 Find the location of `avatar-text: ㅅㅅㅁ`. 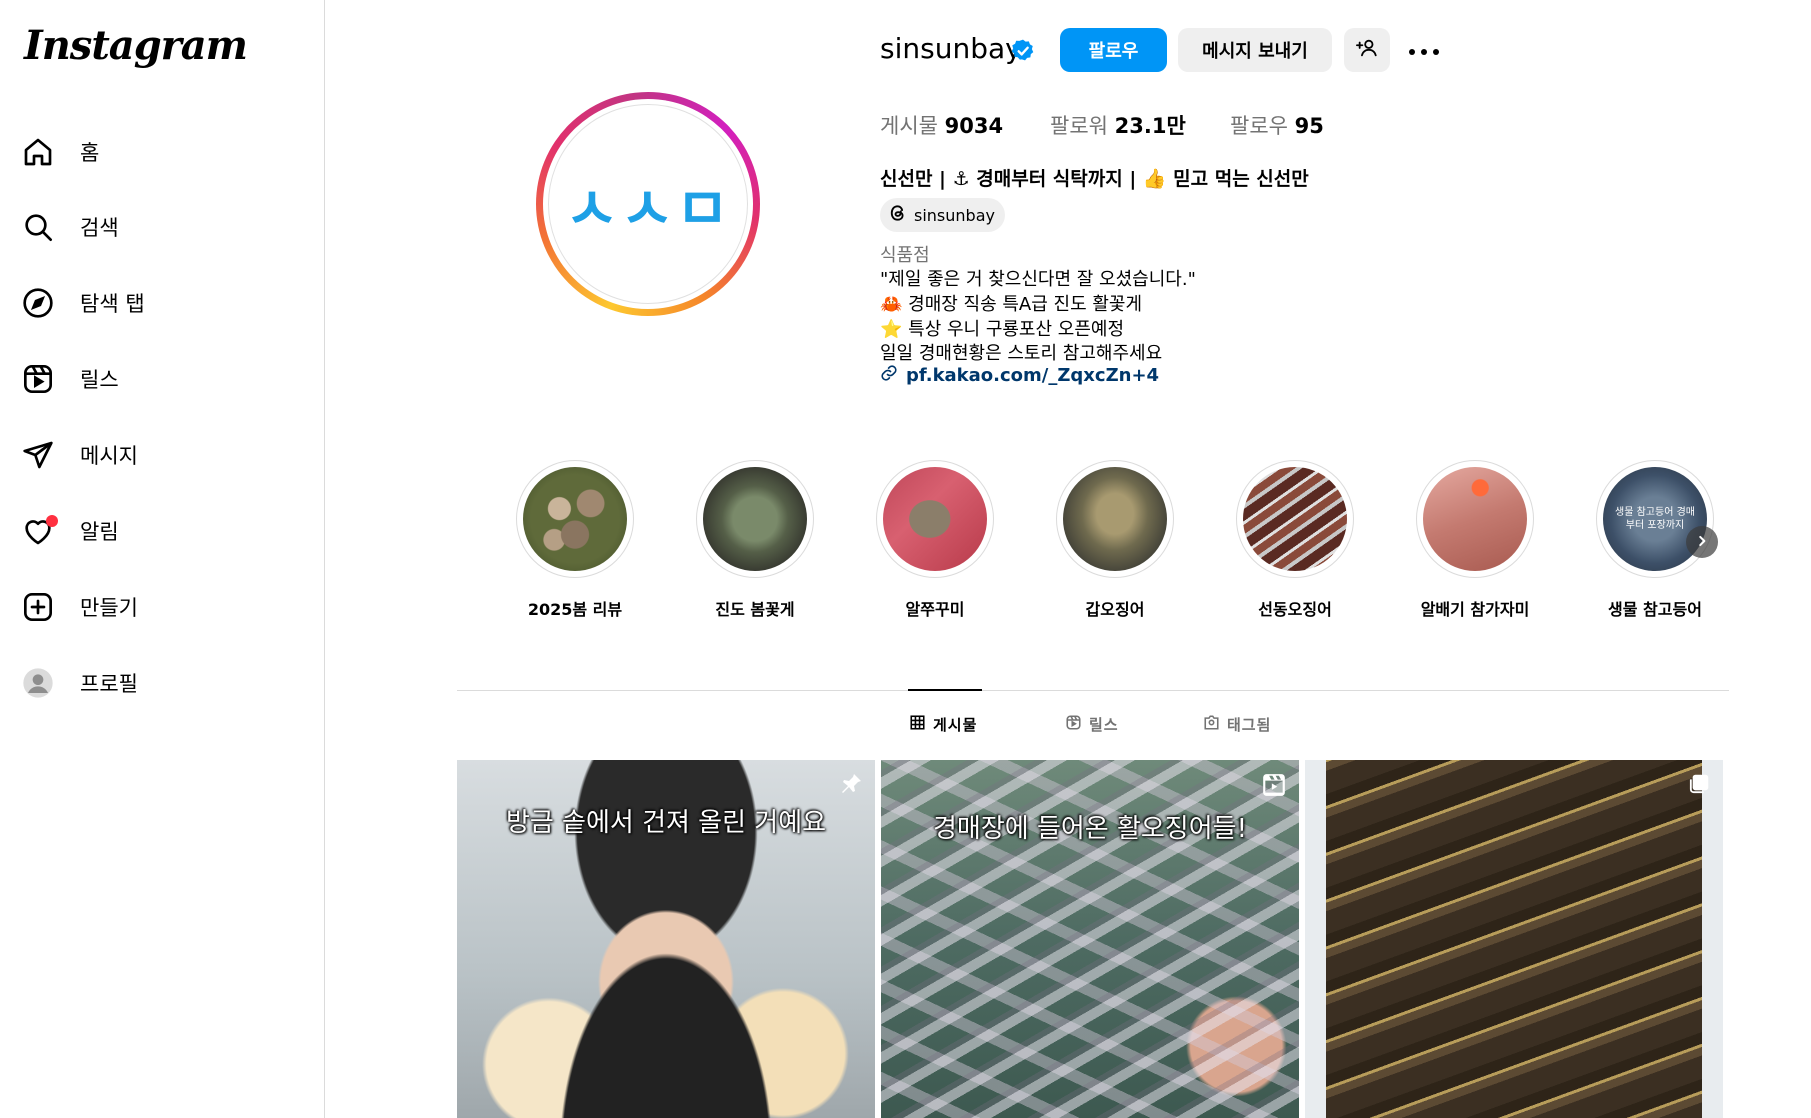

avatar-text: ㅅㅅㅁ is located at coordinates (648, 209).